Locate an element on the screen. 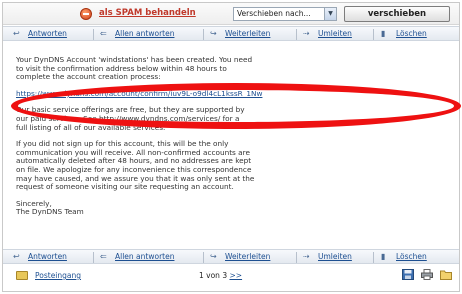 This screenshot has width=462, height=294. inbox-icon is located at coordinates (22, 275).